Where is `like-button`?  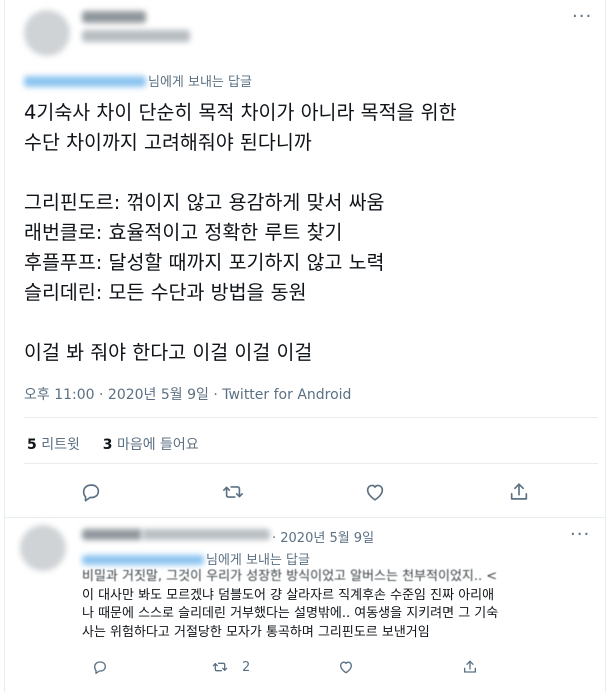 like-button is located at coordinates (376, 493).